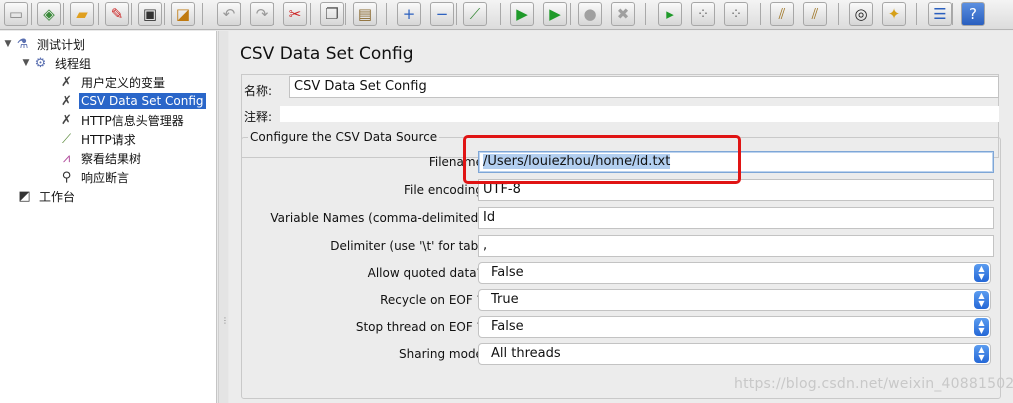 This screenshot has height=403, width=1013. I want to click on start-icon: ▶, so click(522, 13).